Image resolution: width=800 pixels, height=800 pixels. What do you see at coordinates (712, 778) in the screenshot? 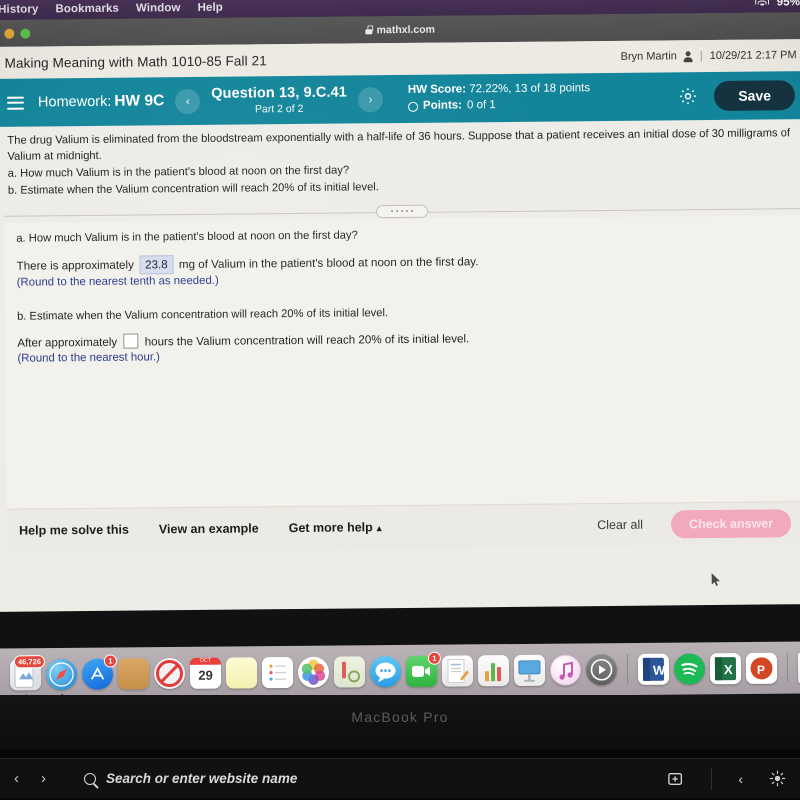
I see `touchbar-divider` at bounding box center [712, 778].